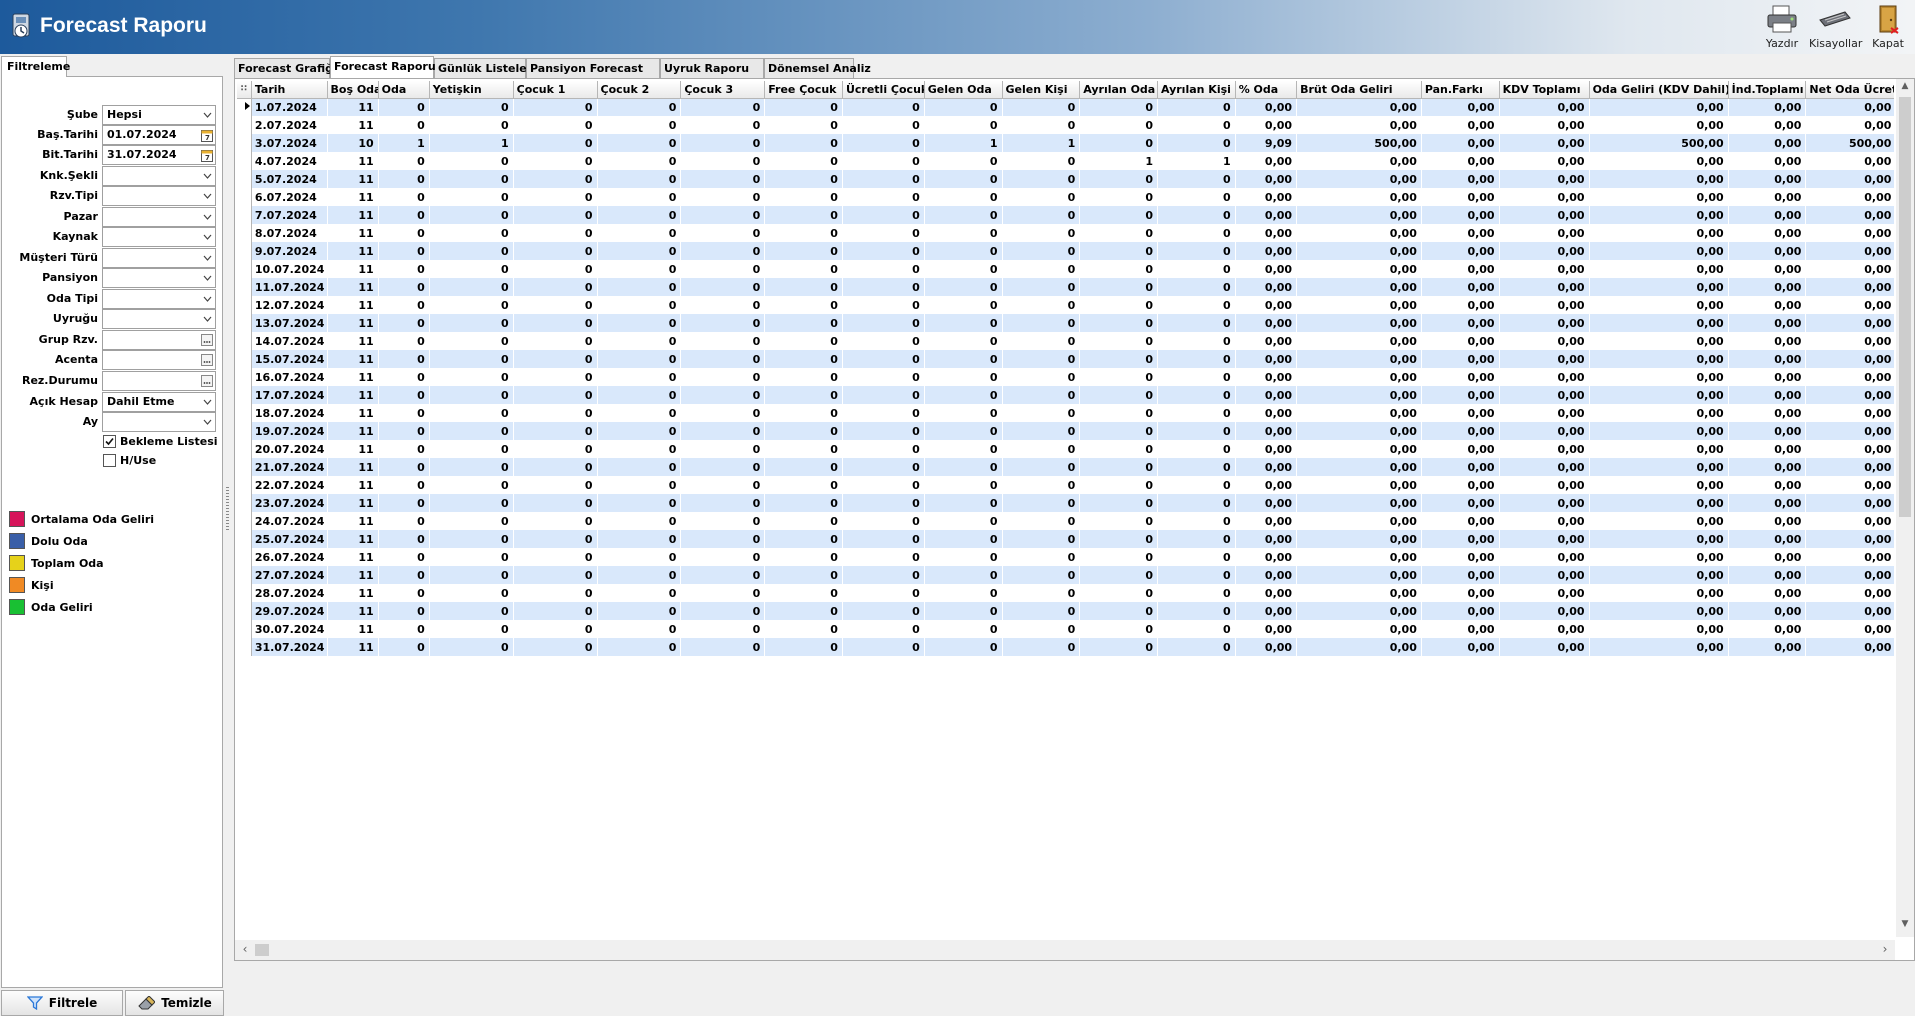 This screenshot has height=1016, width=1915. I want to click on oda-tipi-field, so click(159, 299).